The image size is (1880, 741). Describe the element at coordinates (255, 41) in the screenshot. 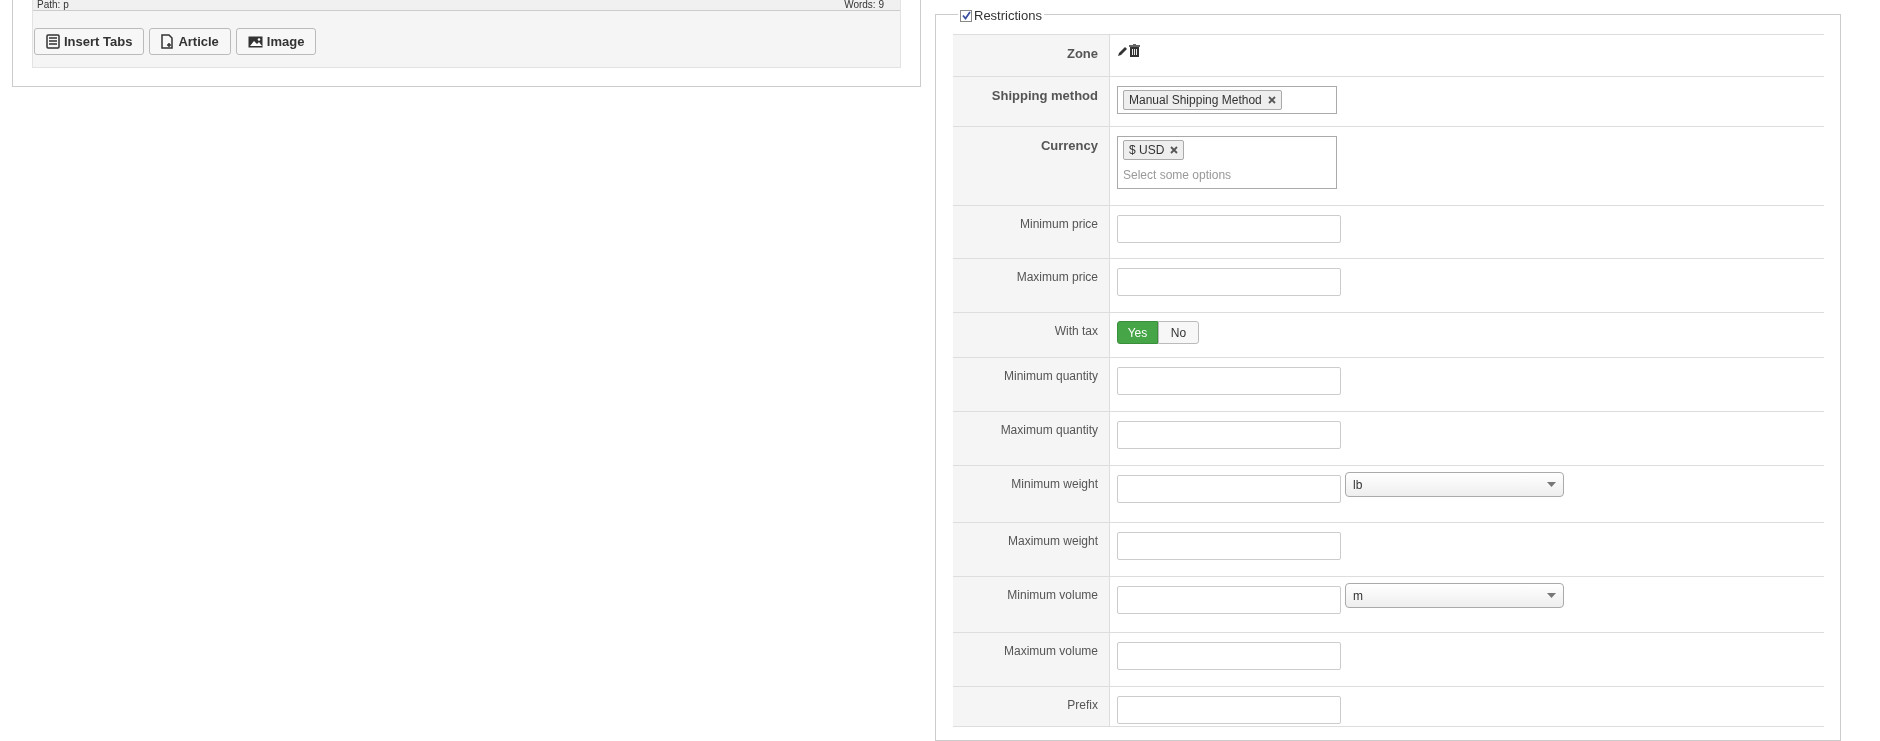

I see `image-icon` at that location.